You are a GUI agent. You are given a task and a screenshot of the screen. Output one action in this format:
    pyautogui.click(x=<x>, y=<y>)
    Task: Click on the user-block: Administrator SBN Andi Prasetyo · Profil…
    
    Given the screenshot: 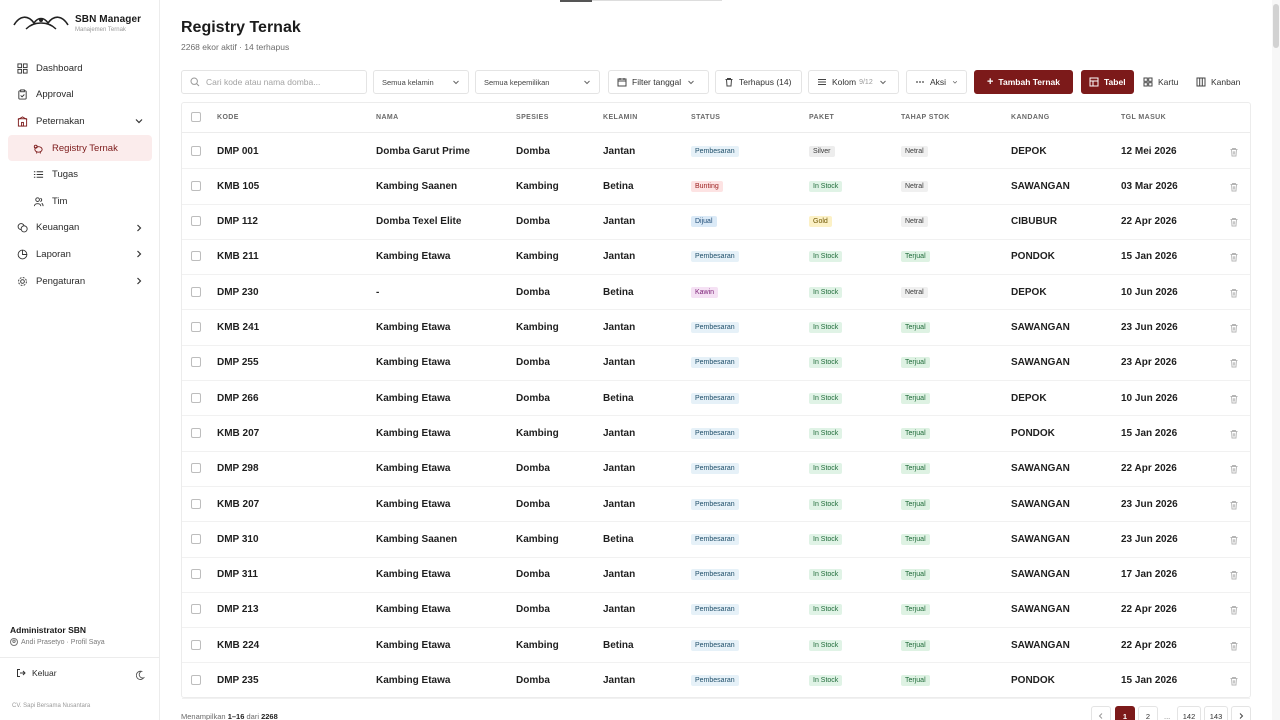 What is the action you would take?
    pyautogui.click(x=80, y=635)
    